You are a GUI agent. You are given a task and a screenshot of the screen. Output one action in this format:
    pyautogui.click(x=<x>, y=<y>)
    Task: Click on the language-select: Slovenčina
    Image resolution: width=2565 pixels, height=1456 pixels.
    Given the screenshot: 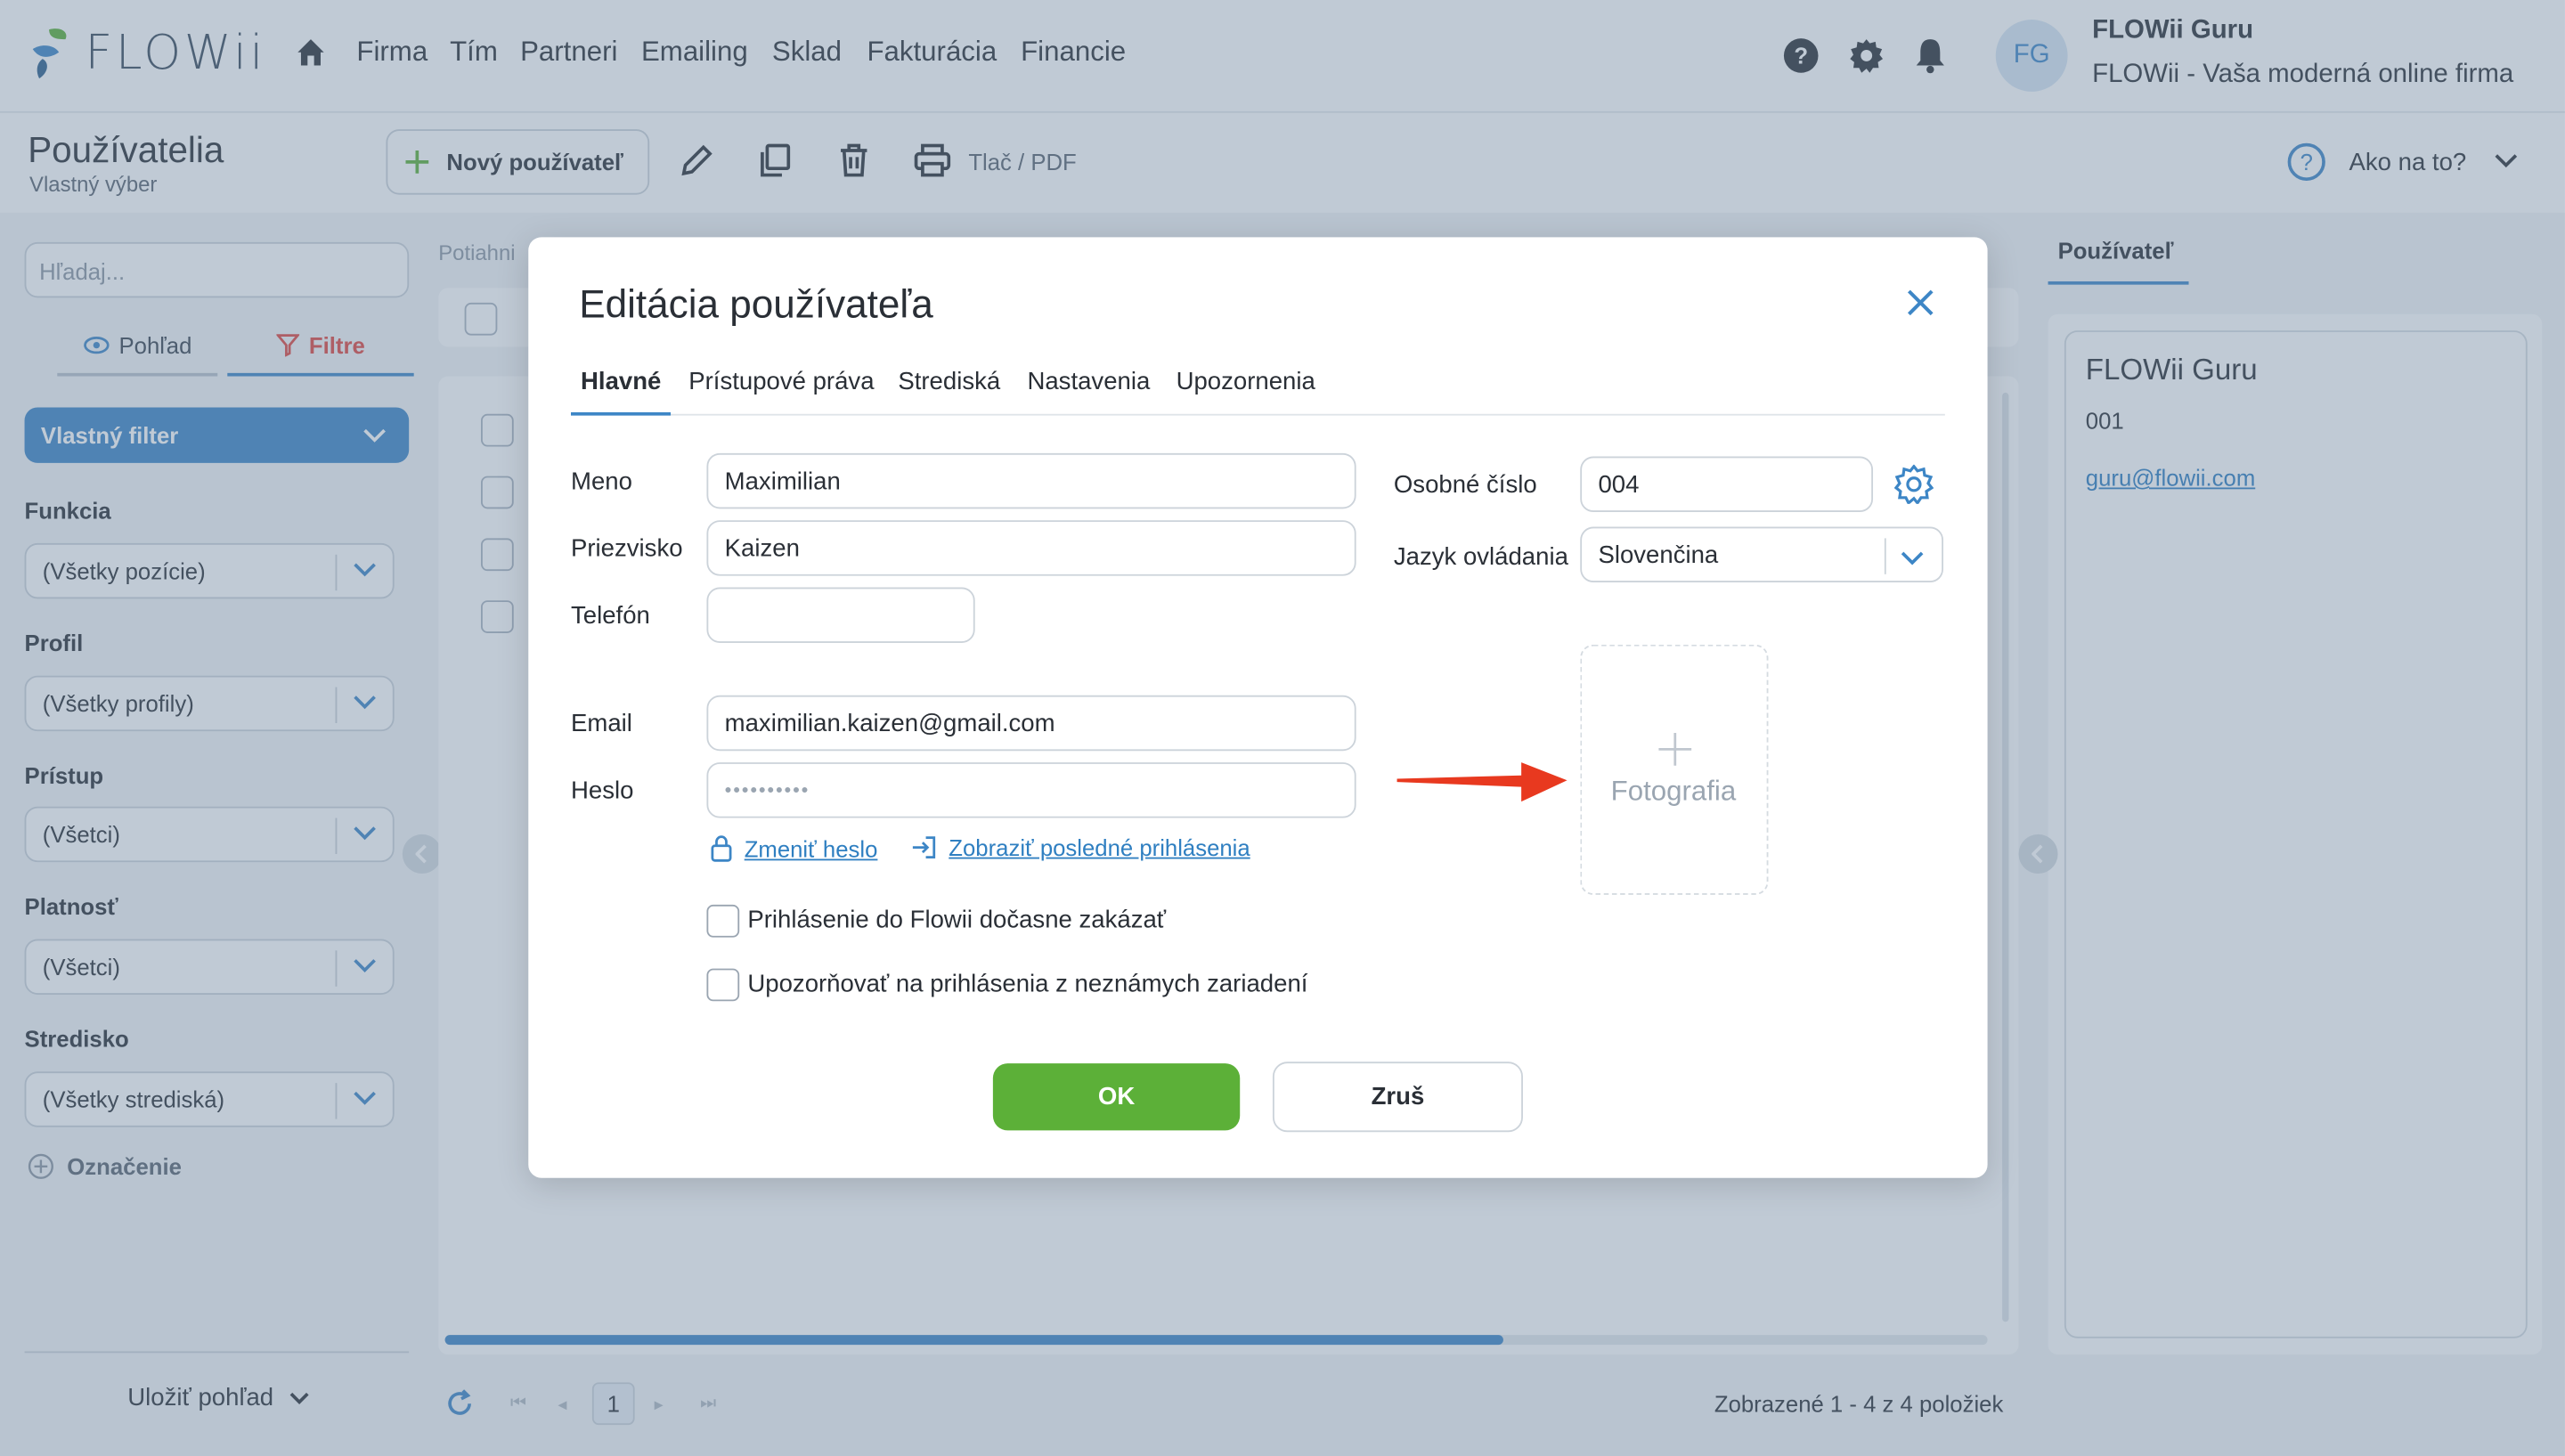 What is the action you would take?
    pyautogui.click(x=1761, y=554)
    